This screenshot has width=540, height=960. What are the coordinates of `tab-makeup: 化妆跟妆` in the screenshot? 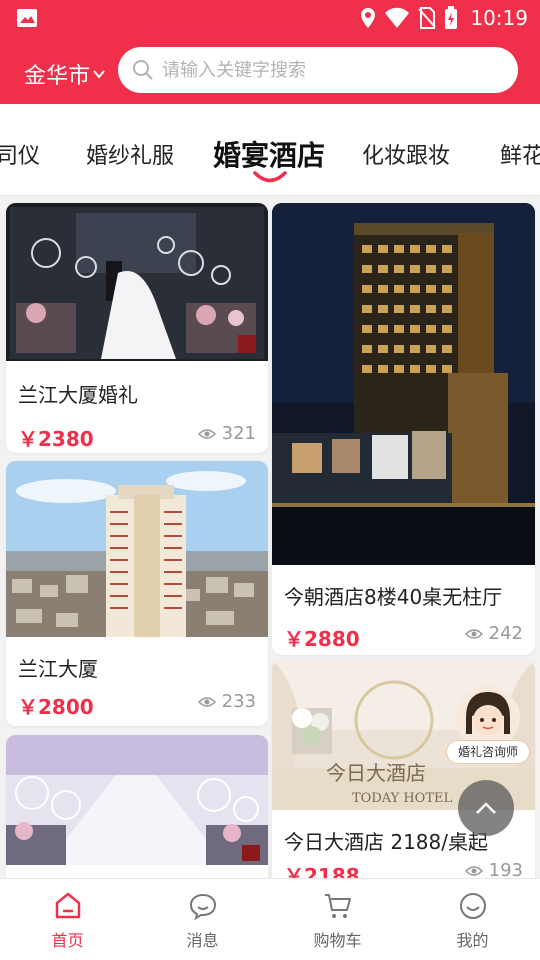 It's located at (406, 154).